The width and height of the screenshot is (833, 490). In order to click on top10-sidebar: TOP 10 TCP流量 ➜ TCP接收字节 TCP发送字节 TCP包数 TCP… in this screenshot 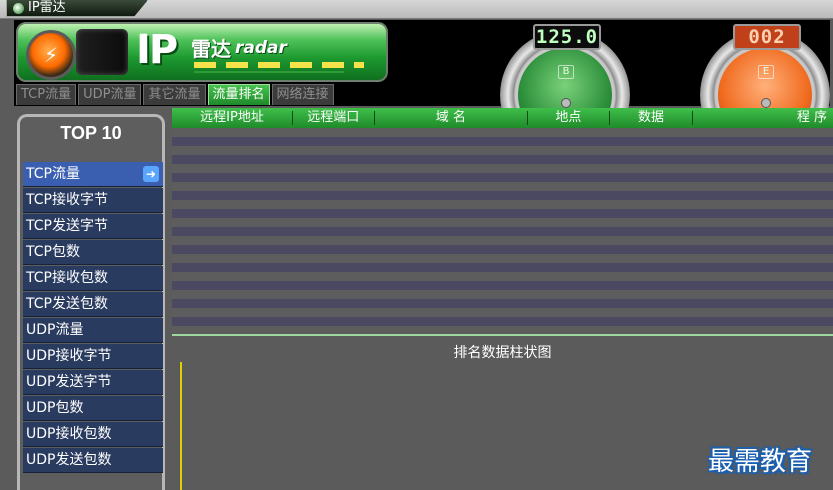, I will do `click(91, 302)`.